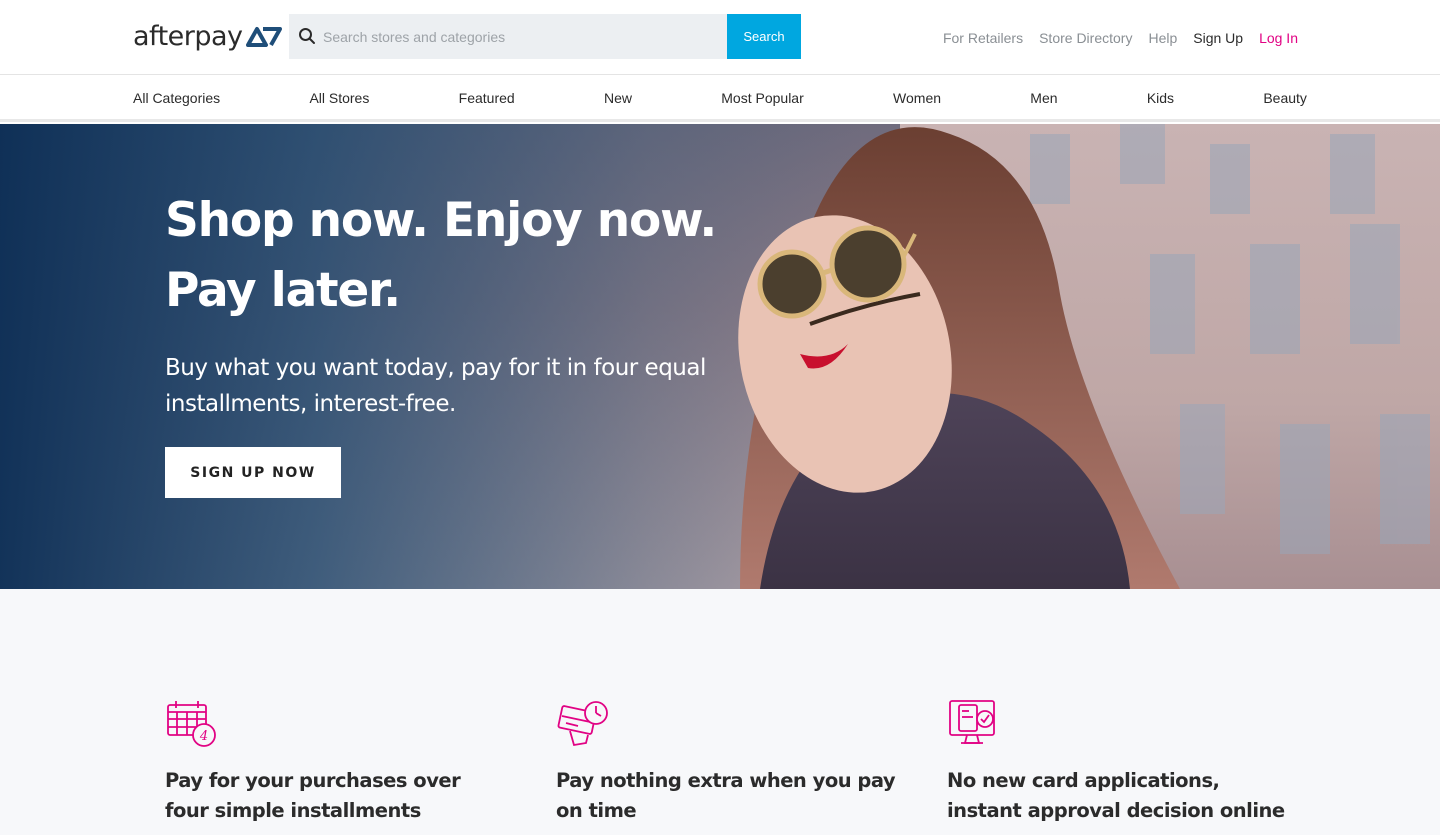 The image size is (1440, 835). I want to click on search-bar: Search, so click(545, 36).